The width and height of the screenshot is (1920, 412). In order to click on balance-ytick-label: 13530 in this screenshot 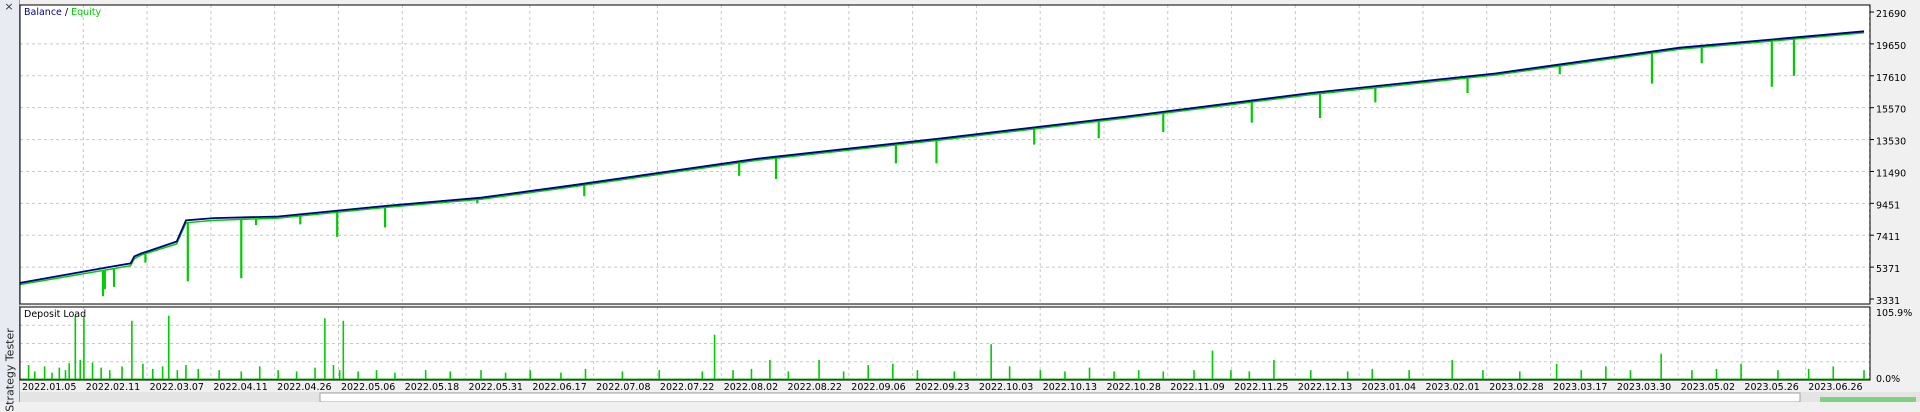, I will do `click(1891, 142)`.